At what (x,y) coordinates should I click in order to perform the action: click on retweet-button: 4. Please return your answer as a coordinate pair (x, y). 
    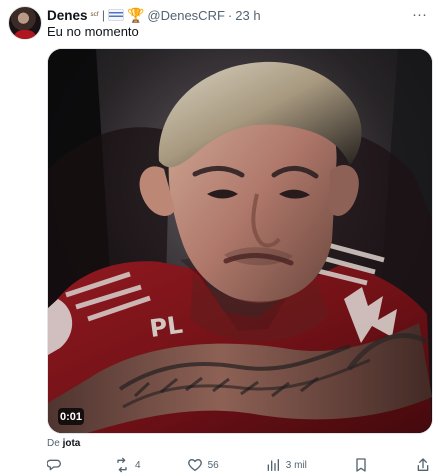
    Looking at the image, I should click on (127, 465).